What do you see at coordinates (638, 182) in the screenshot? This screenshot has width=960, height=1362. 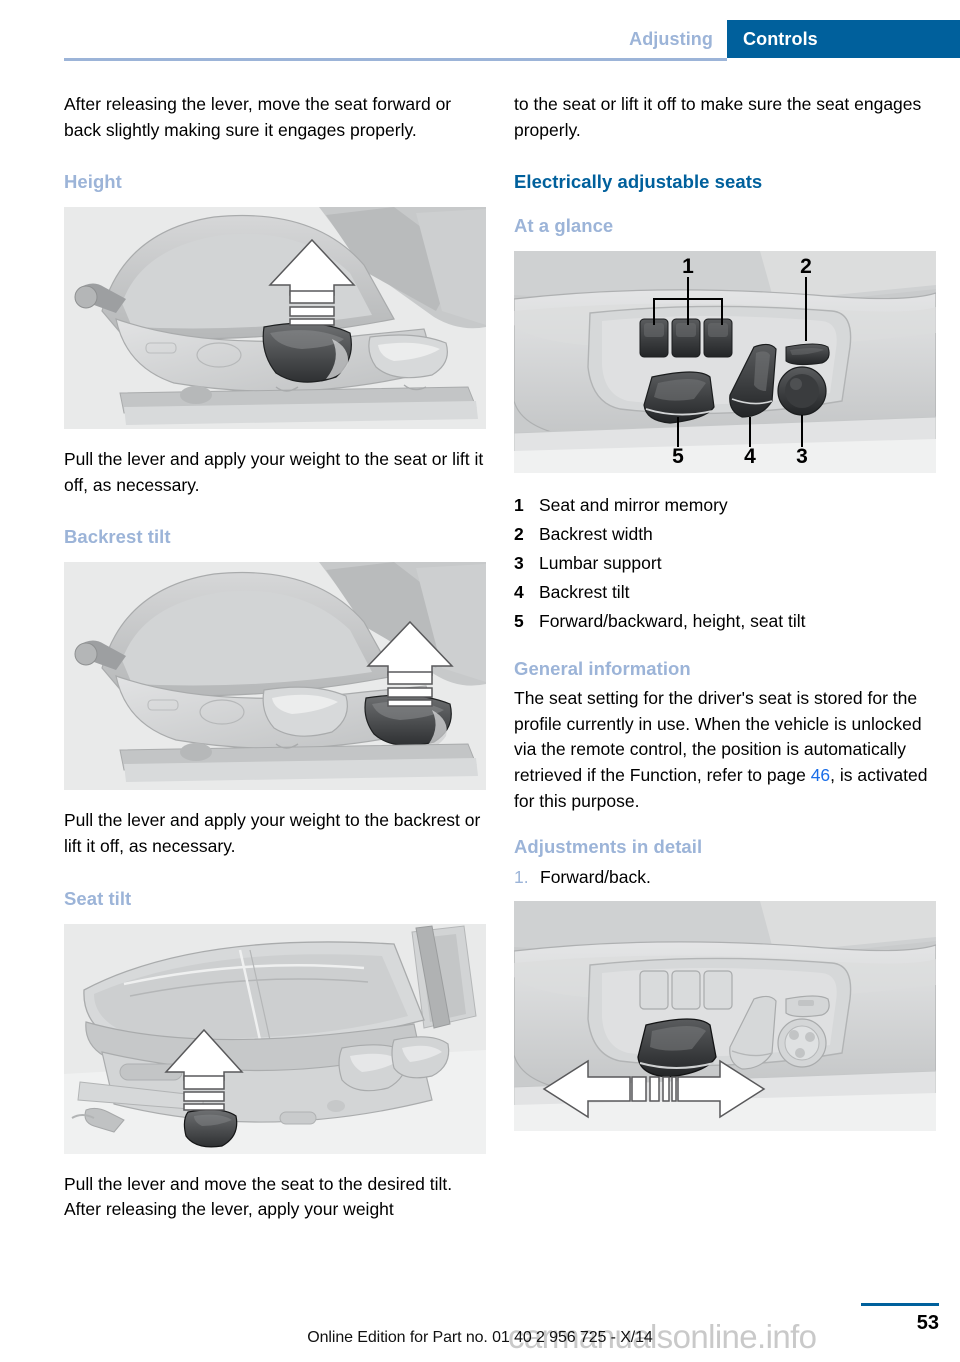 I see `heading-electrically-adjustable-seats: Electrically adjustable seats` at bounding box center [638, 182].